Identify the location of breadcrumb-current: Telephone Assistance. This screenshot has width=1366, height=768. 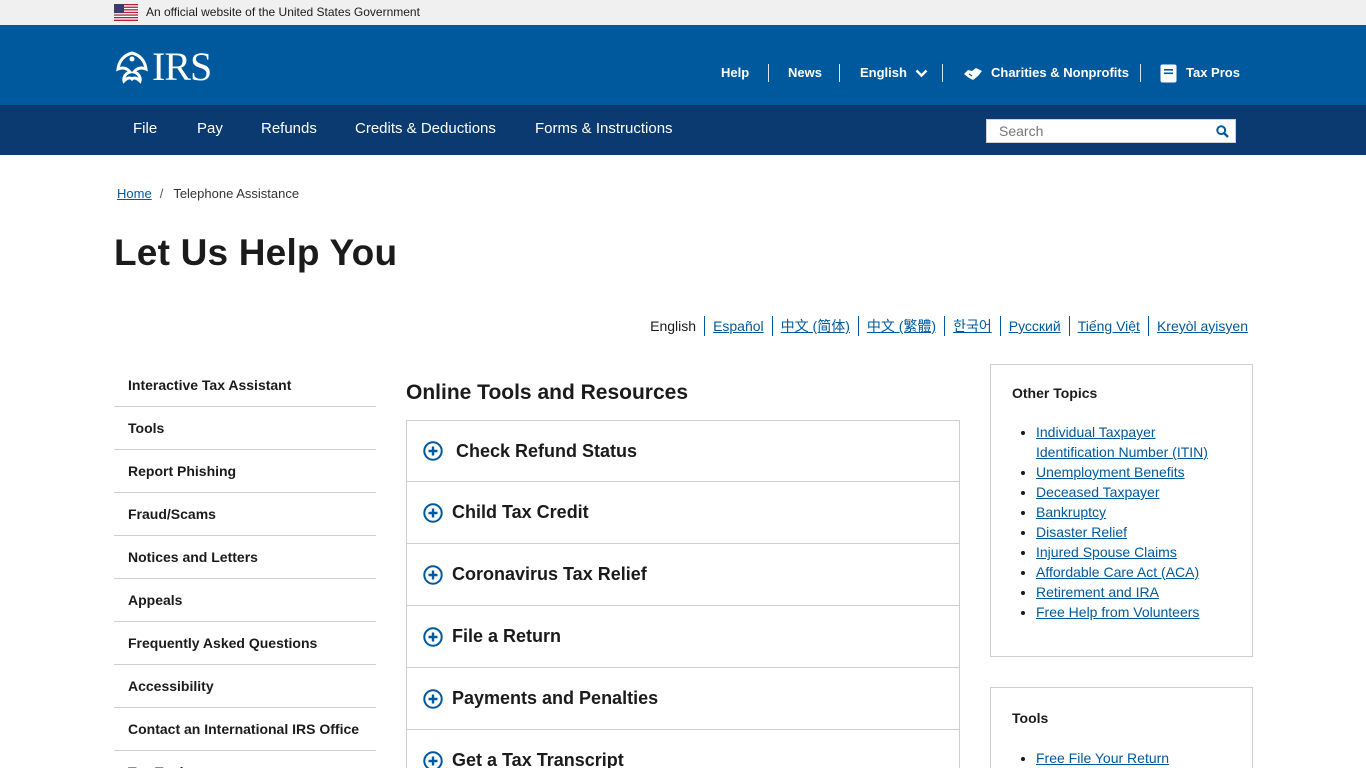
(236, 193).